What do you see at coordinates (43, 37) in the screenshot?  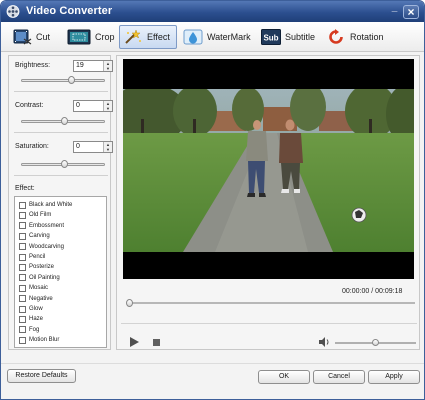 I see `tab-label: Cut` at bounding box center [43, 37].